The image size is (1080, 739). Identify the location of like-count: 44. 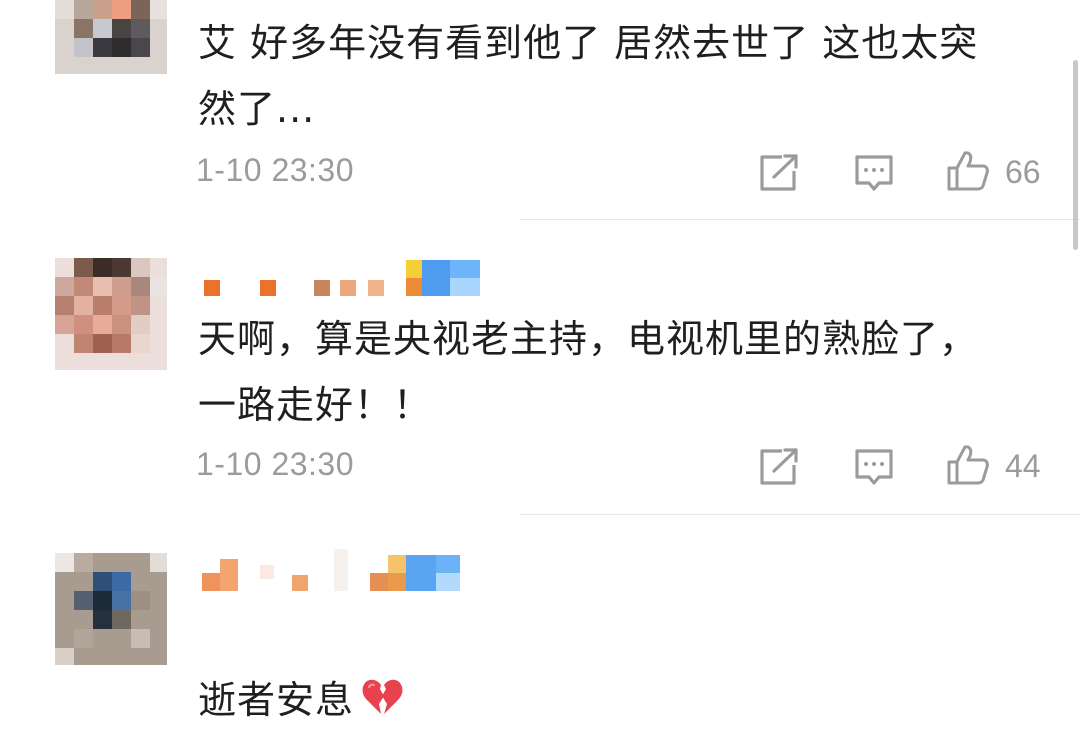
(1023, 466).